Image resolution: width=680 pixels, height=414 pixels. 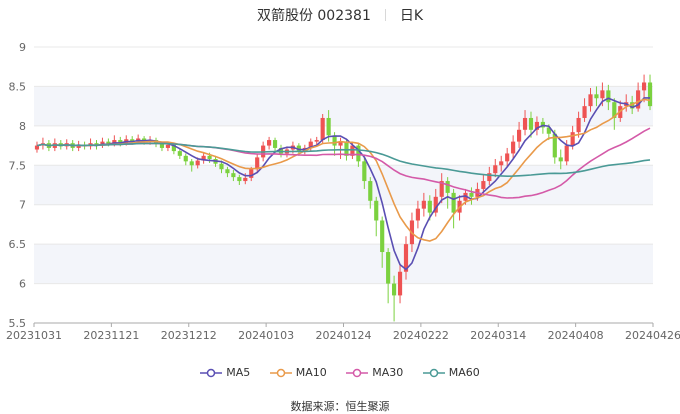 I want to click on x-tick-label: 20231031, so click(x=34, y=335).